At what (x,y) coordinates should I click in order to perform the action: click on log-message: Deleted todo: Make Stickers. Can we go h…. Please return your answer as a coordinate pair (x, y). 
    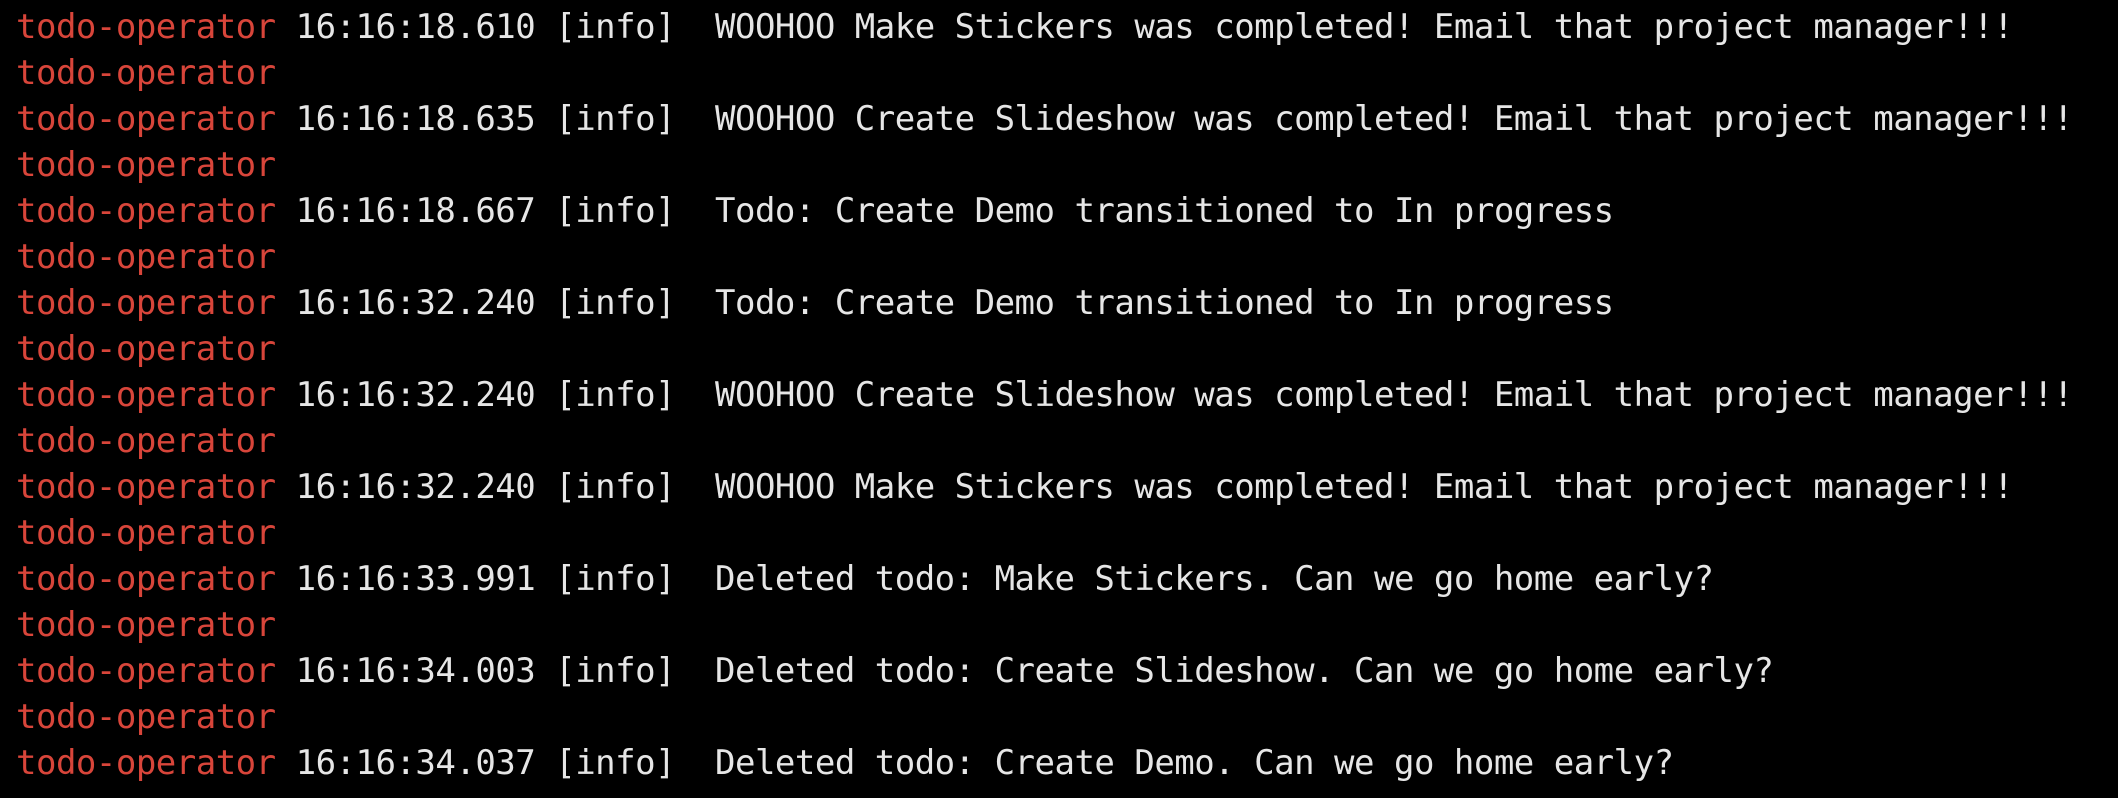
    Looking at the image, I should click on (1214, 579).